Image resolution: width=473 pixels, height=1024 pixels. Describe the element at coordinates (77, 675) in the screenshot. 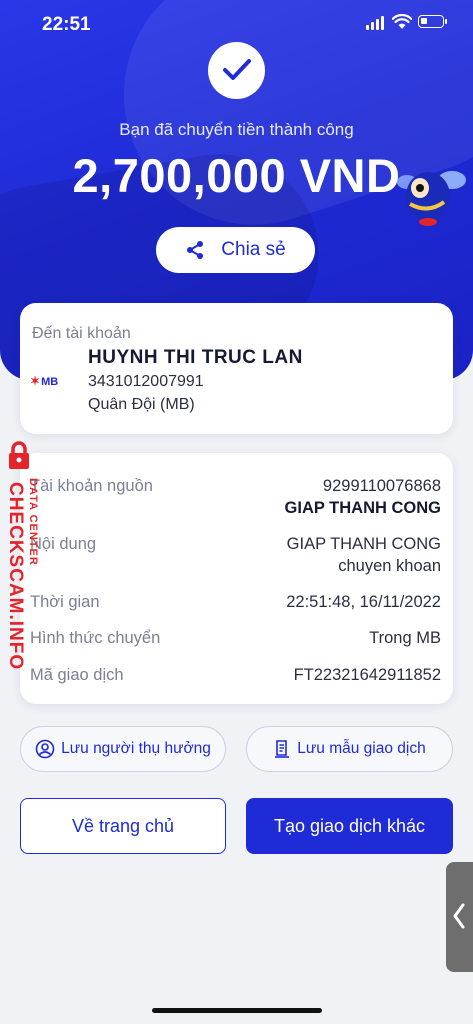

I see `detail-label-transaction-id: Mã giao dịch` at that location.